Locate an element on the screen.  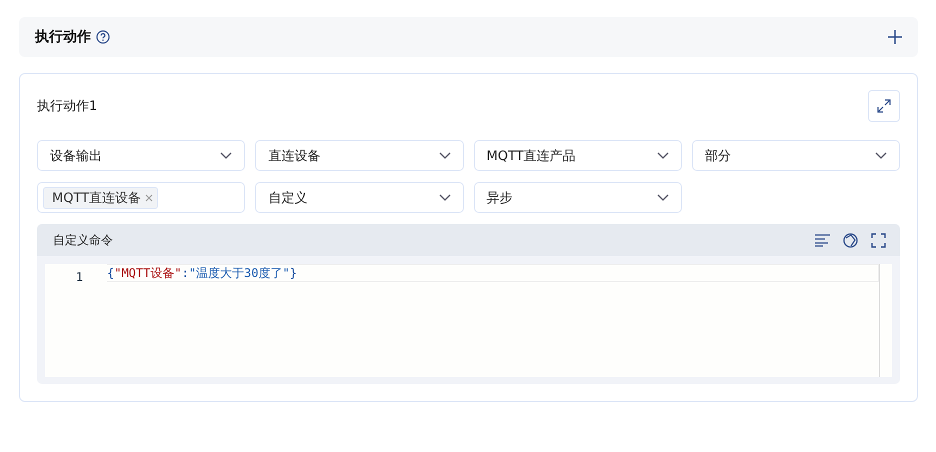
code-line: {"MQTT设备":"温度大于30度了"} is located at coordinates (493, 273).